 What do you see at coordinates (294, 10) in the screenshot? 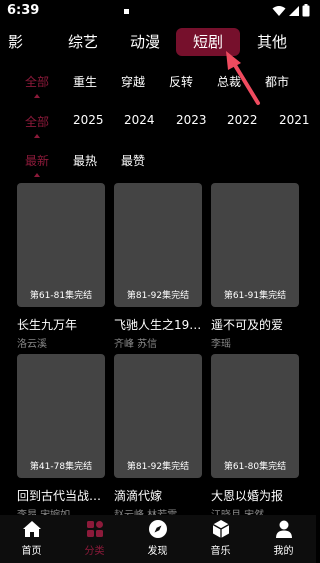
I see `signal-icon` at bounding box center [294, 10].